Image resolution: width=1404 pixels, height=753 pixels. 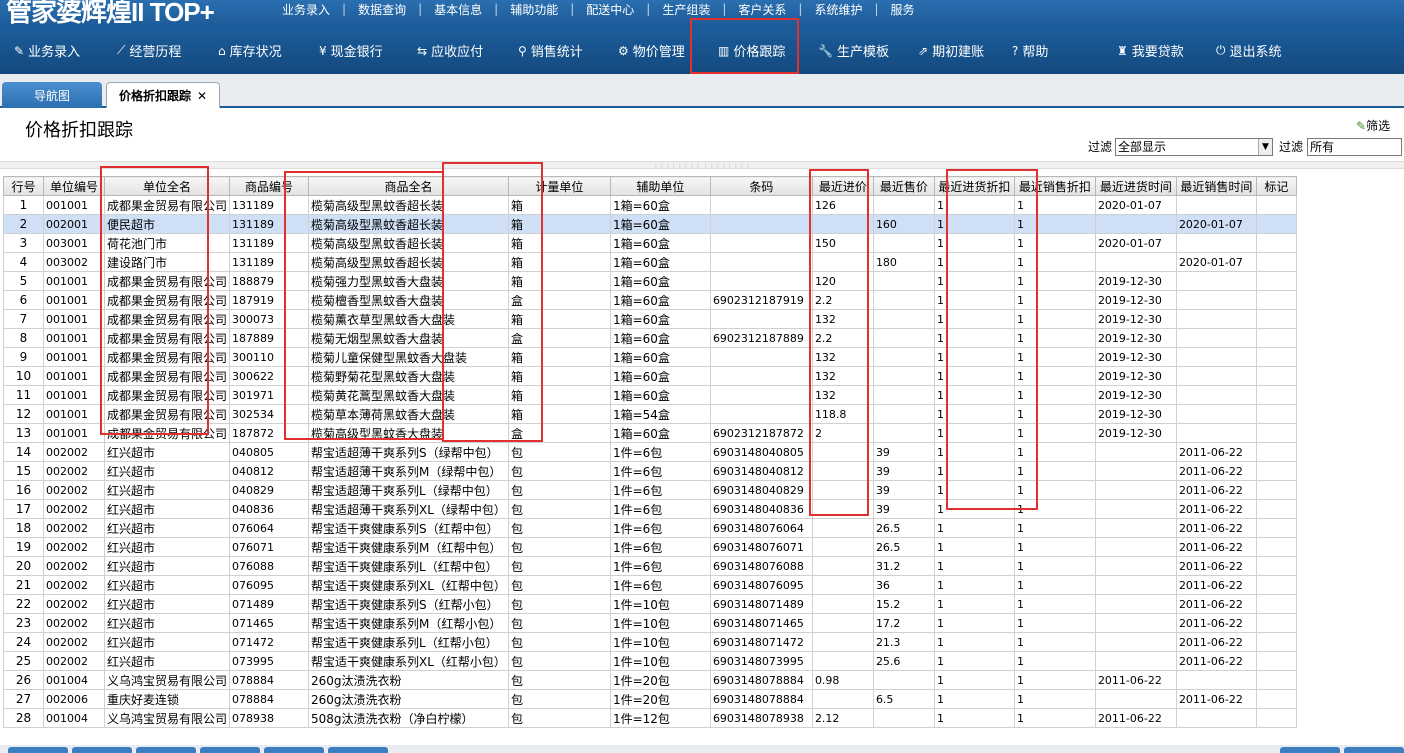 I want to click on table-cell: 6903148078884, so click(x=761, y=699).